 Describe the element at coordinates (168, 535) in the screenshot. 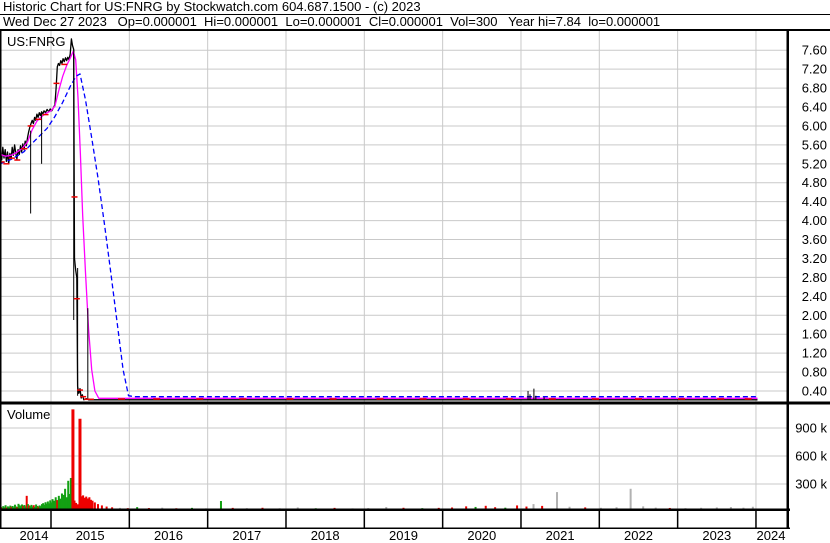

I see `year-label: 2016` at that location.